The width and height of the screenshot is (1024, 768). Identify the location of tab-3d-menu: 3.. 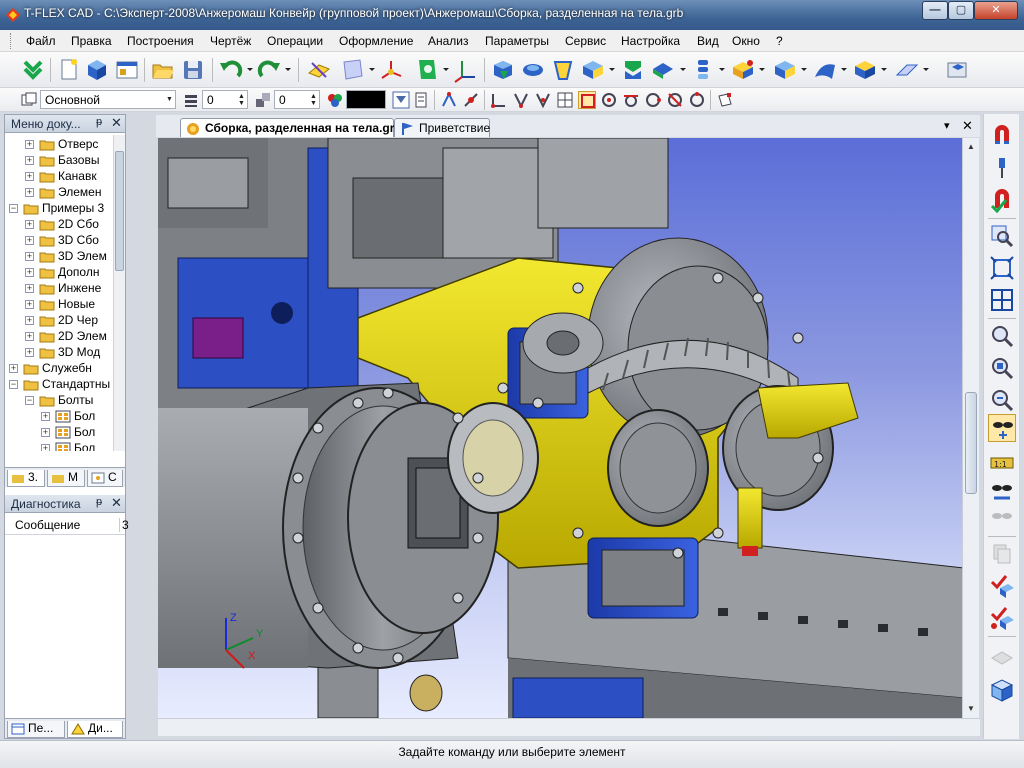
(26, 478).